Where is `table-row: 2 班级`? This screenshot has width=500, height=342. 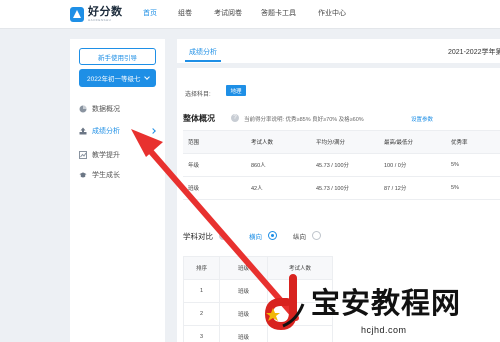
table-row: 2 班级 is located at coordinates (258, 314).